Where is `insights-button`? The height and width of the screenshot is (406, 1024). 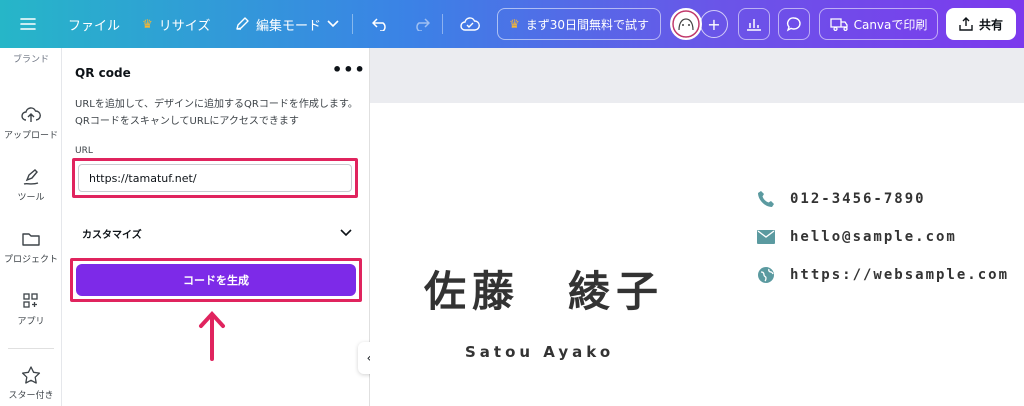
insights-button is located at coordinates (754, 24).